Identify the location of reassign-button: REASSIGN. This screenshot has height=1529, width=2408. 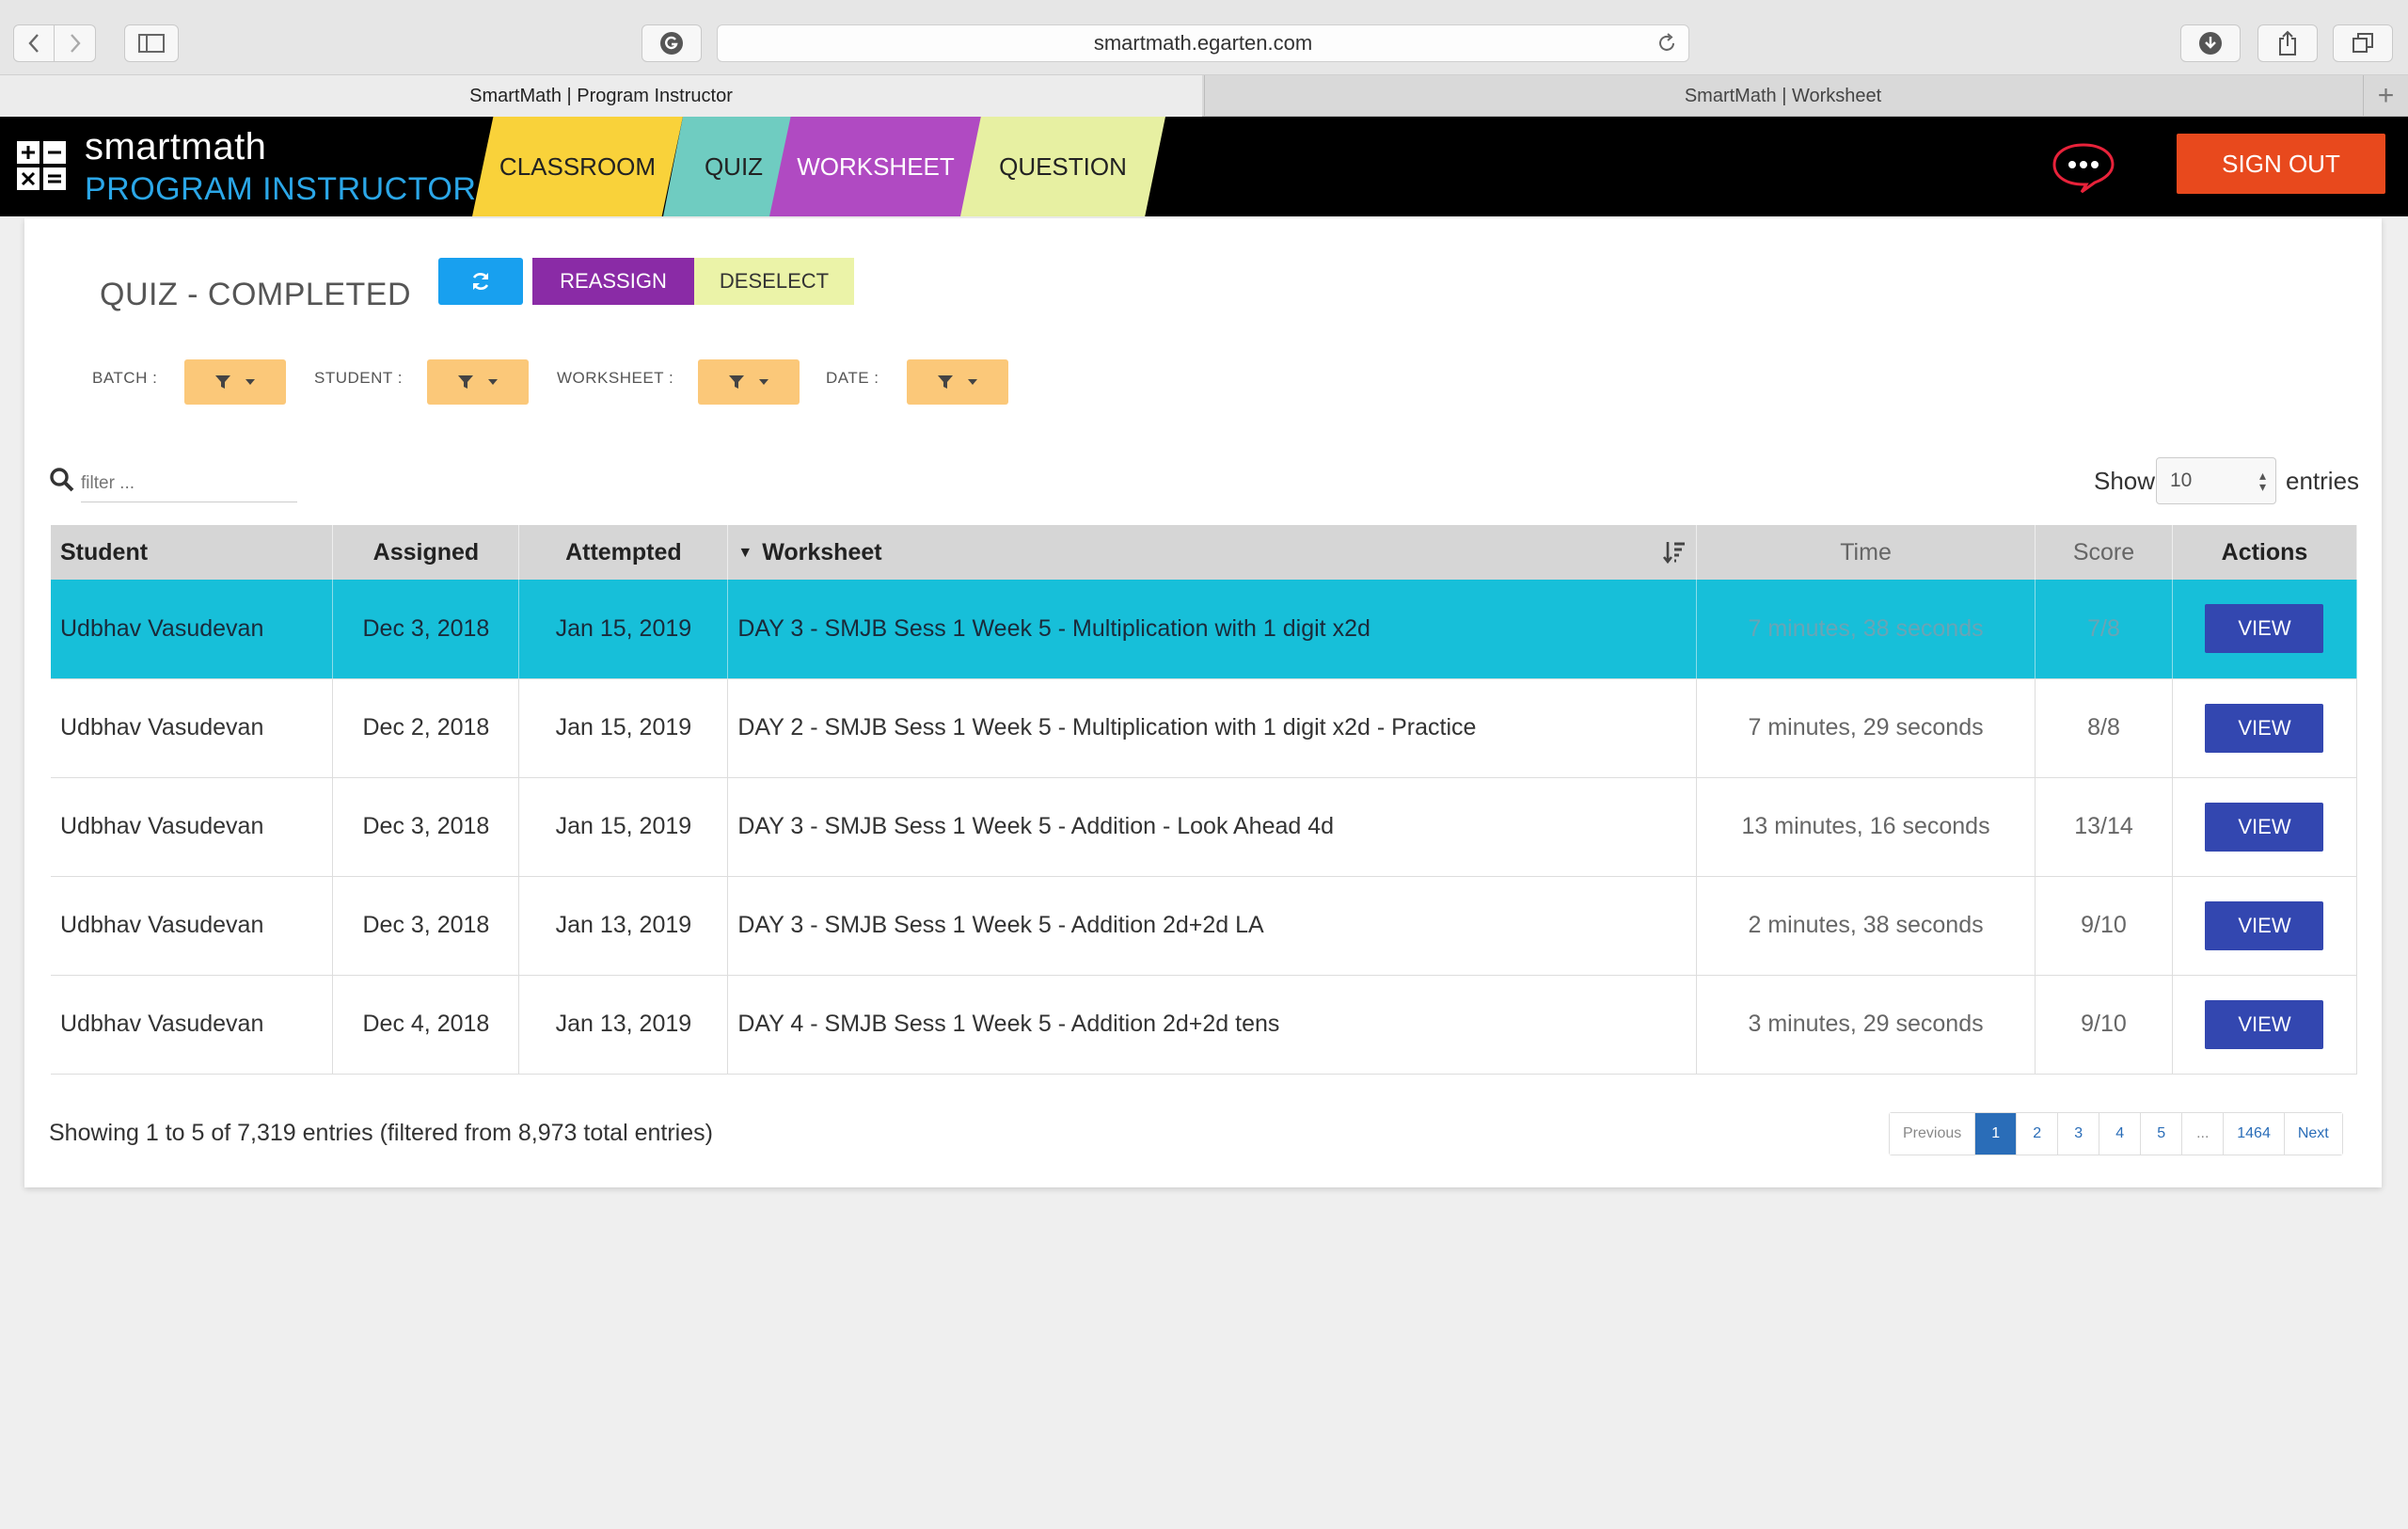
(613, 282).